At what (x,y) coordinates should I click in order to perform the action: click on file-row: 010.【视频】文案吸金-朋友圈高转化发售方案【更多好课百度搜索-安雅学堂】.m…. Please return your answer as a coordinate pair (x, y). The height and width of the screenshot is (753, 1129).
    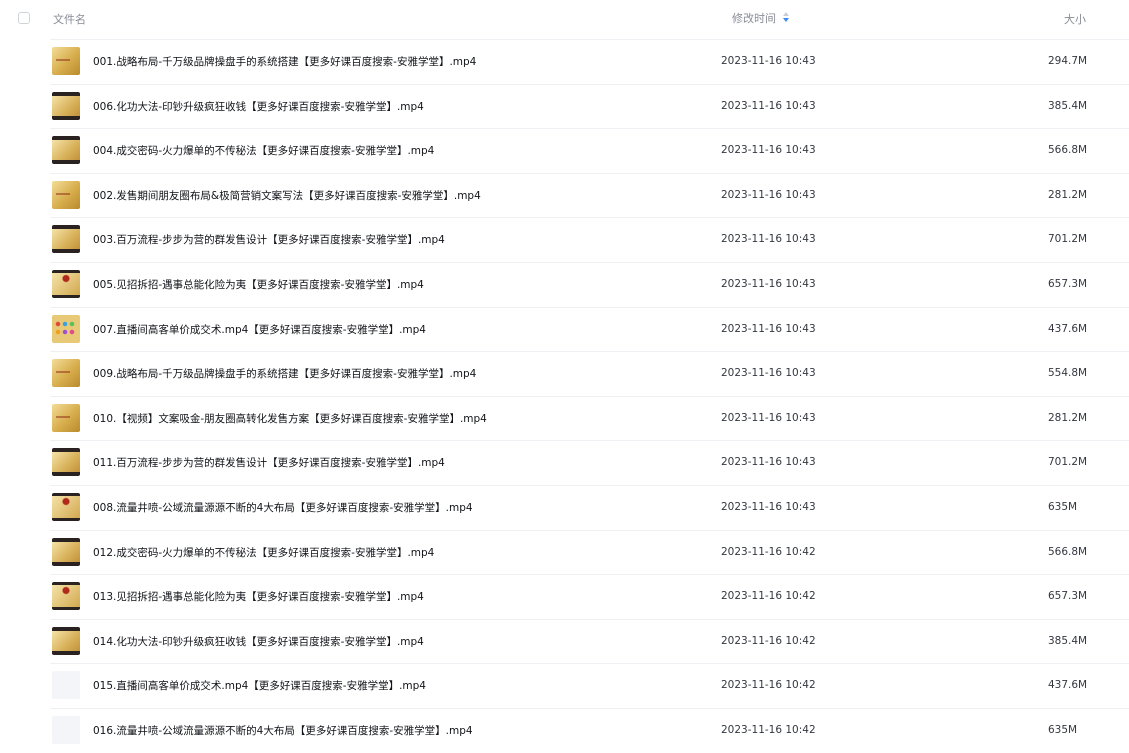
    Looking at the image, I should click on (564, 418).